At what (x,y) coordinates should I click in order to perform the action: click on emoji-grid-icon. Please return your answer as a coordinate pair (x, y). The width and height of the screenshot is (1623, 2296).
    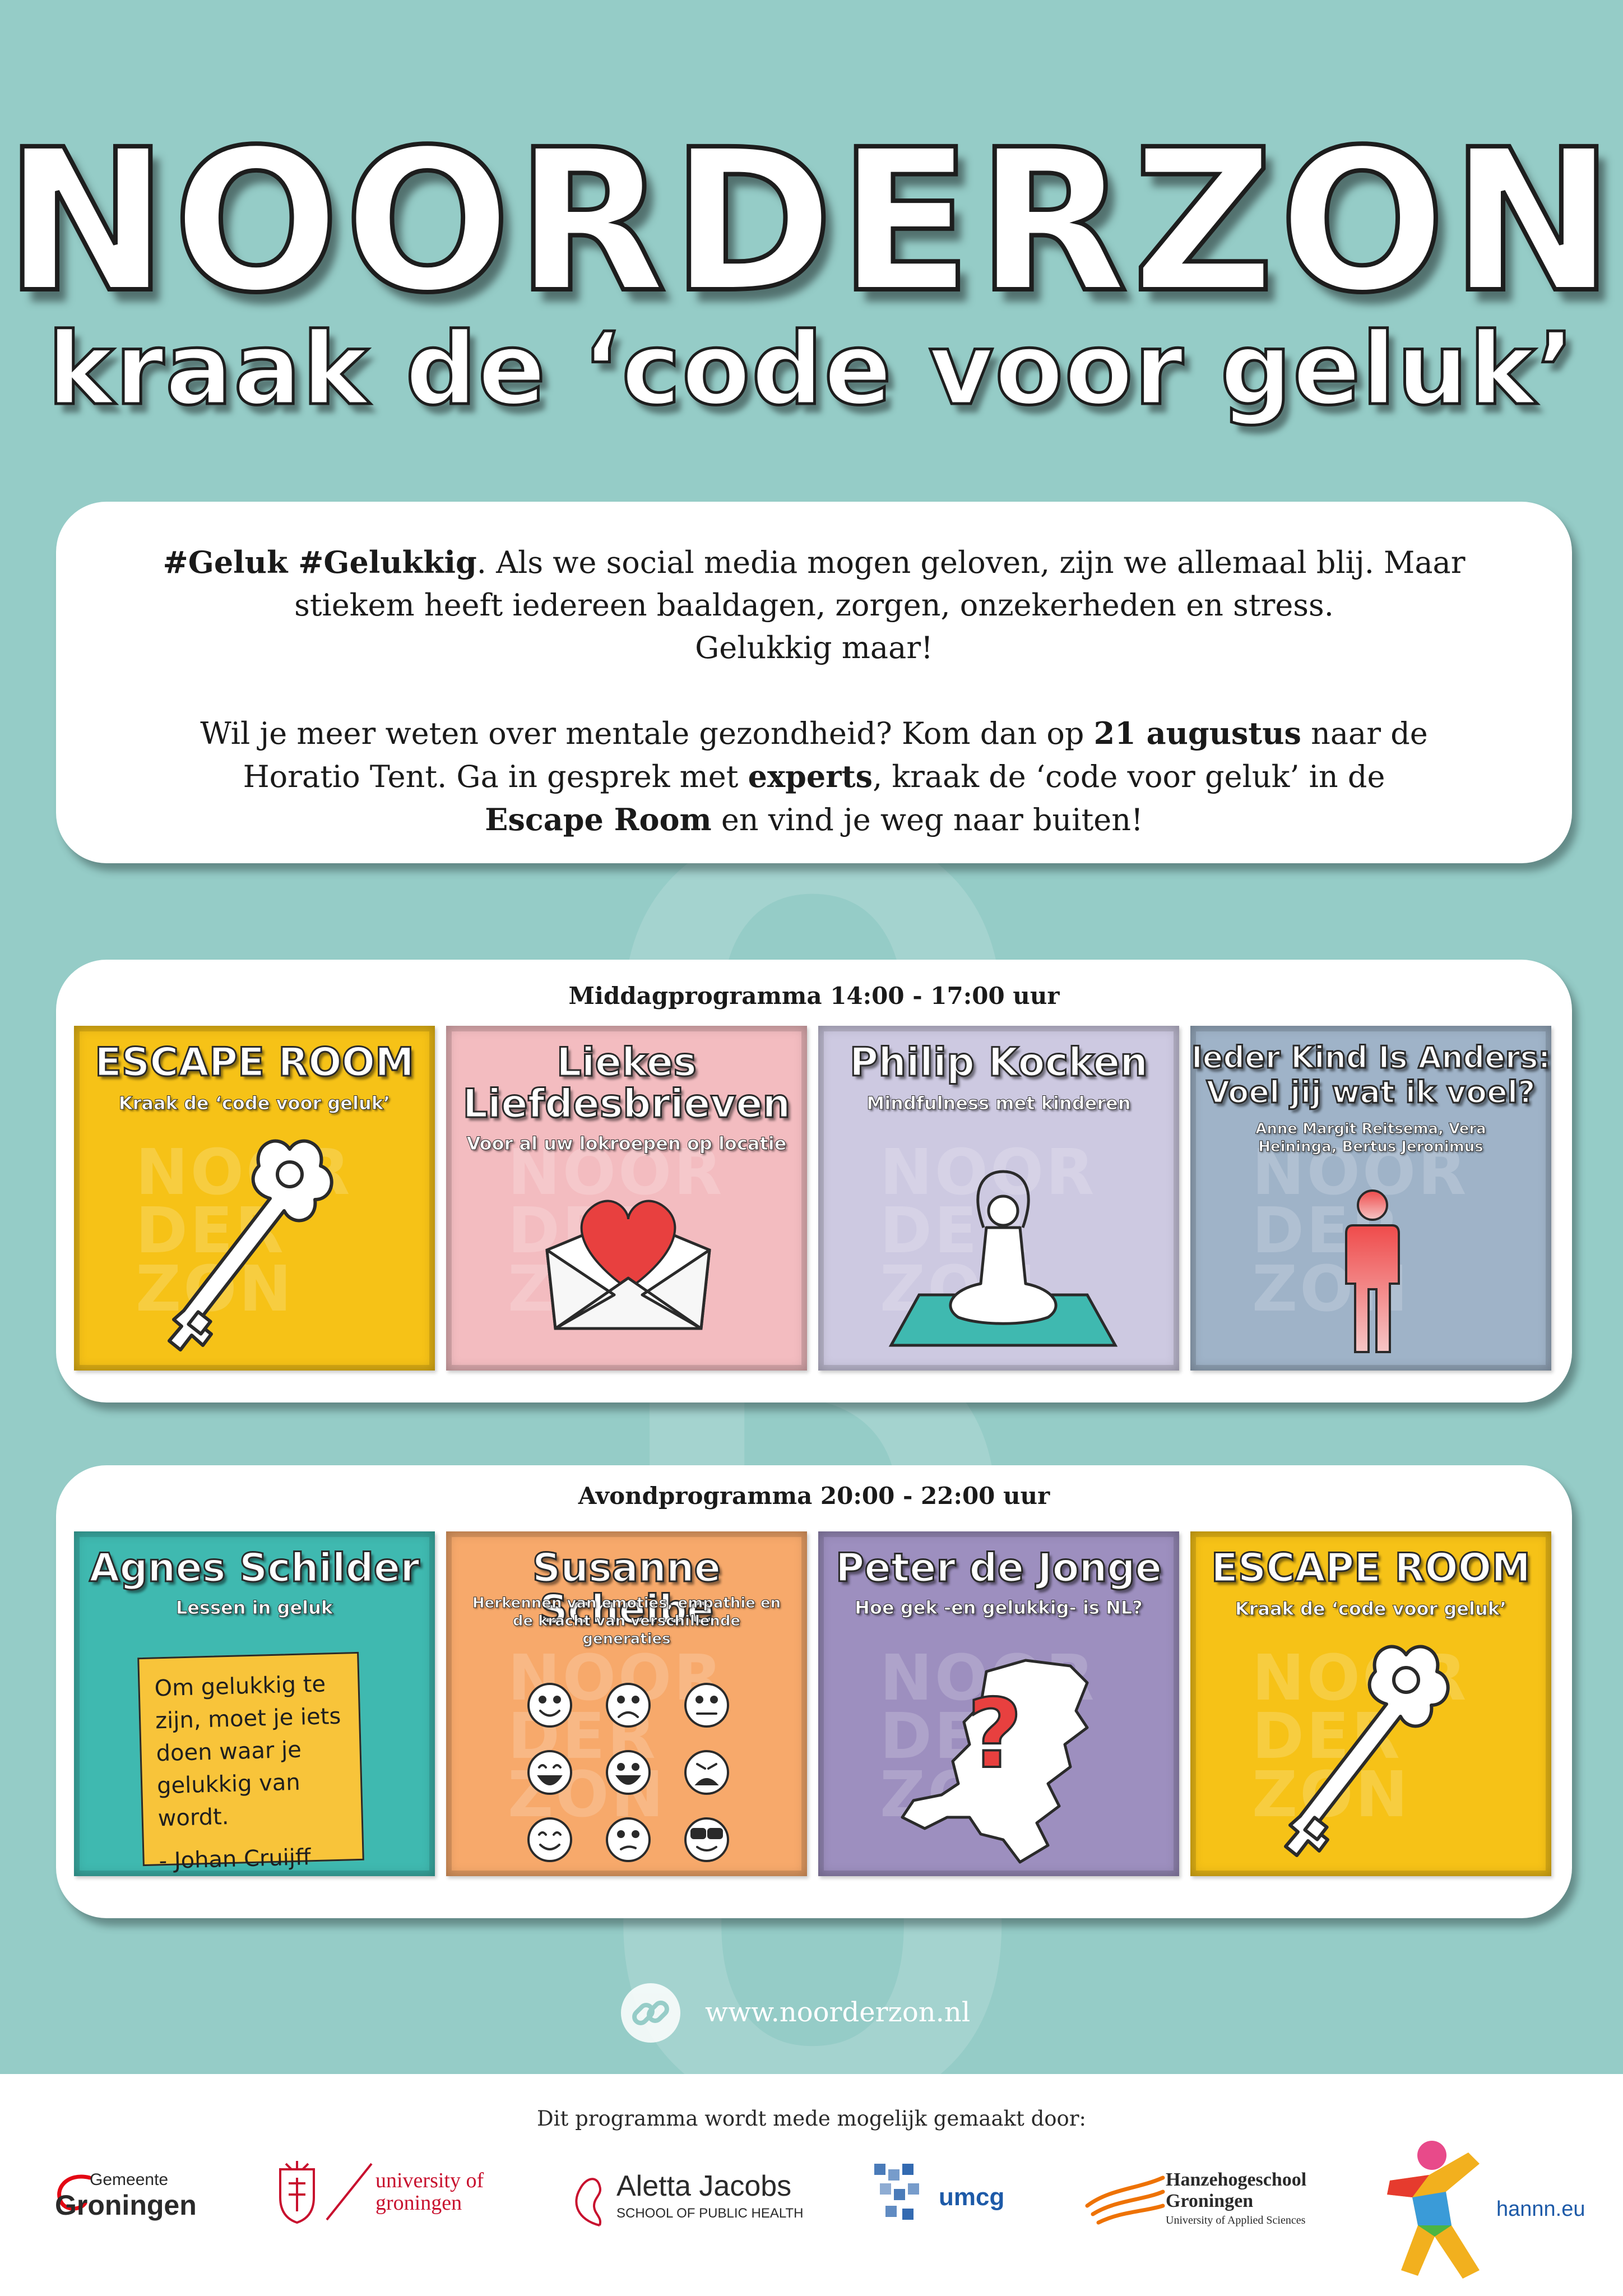
    Looking at the image, I should click on (628, 1772).